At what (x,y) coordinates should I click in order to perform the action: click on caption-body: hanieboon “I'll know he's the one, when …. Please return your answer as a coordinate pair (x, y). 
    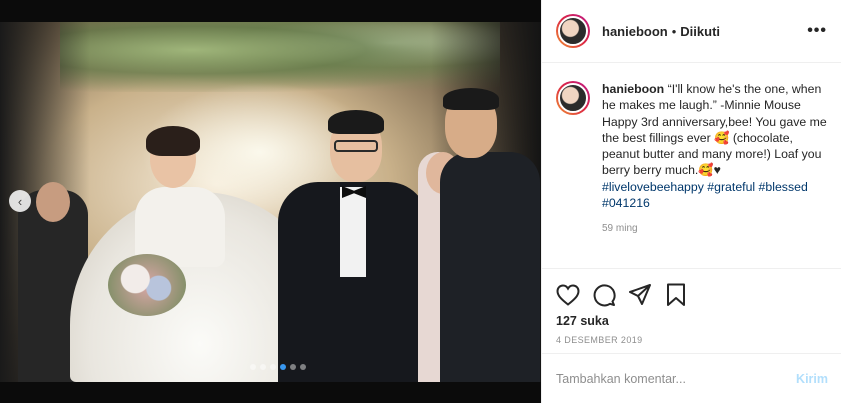
    Looking at the image, I should click on (714, 174).